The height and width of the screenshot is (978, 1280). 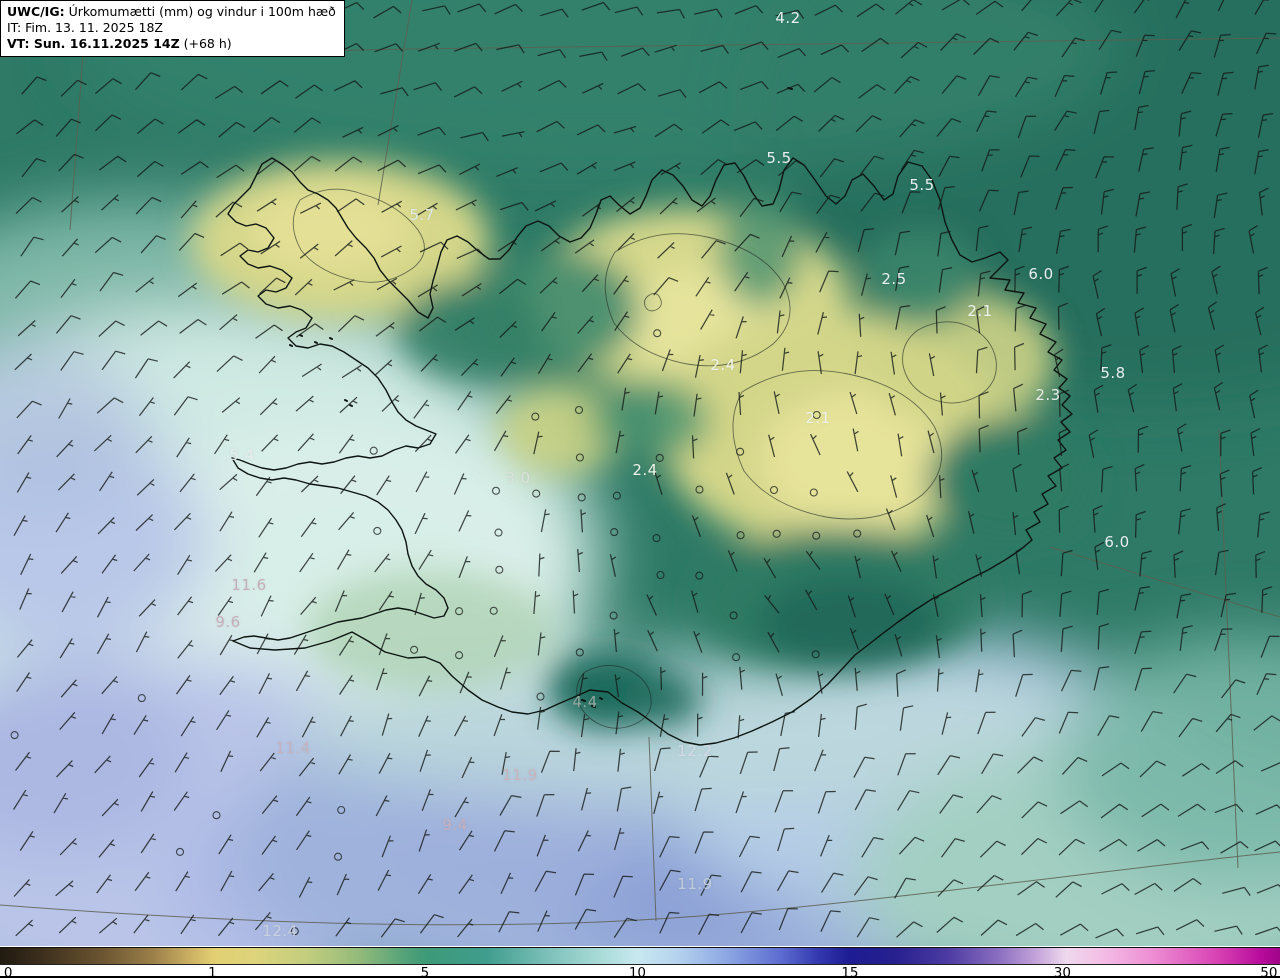 I want to click on contour-label: 9.6, so click(x=228, y=622).